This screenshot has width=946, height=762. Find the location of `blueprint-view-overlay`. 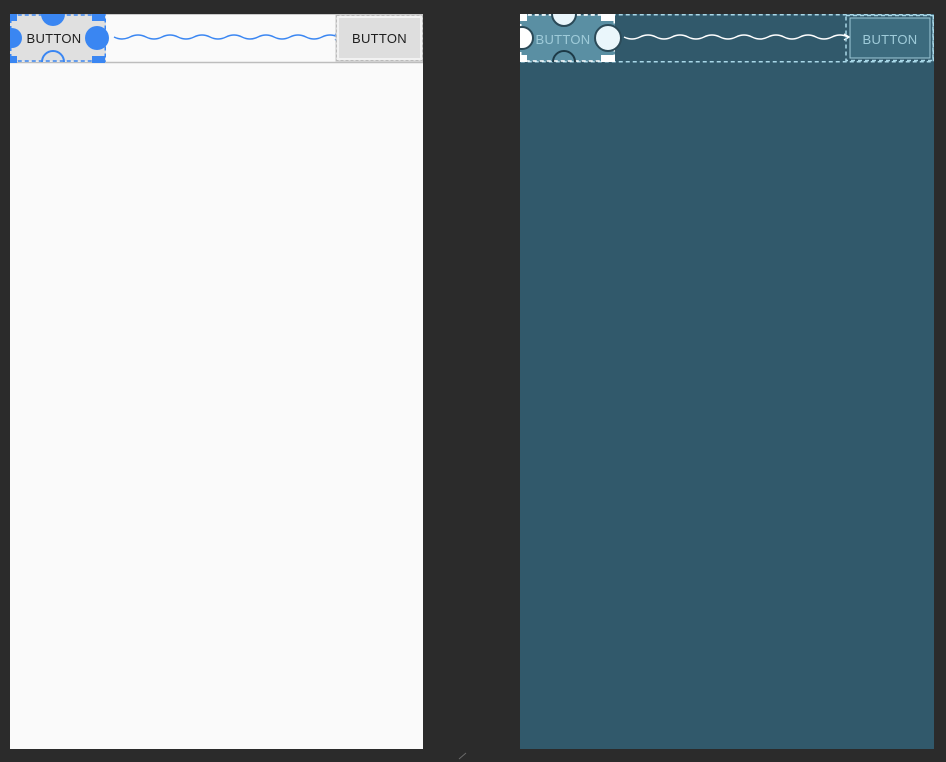

blueprint-view-overlay is located at coordinates (727, 38).